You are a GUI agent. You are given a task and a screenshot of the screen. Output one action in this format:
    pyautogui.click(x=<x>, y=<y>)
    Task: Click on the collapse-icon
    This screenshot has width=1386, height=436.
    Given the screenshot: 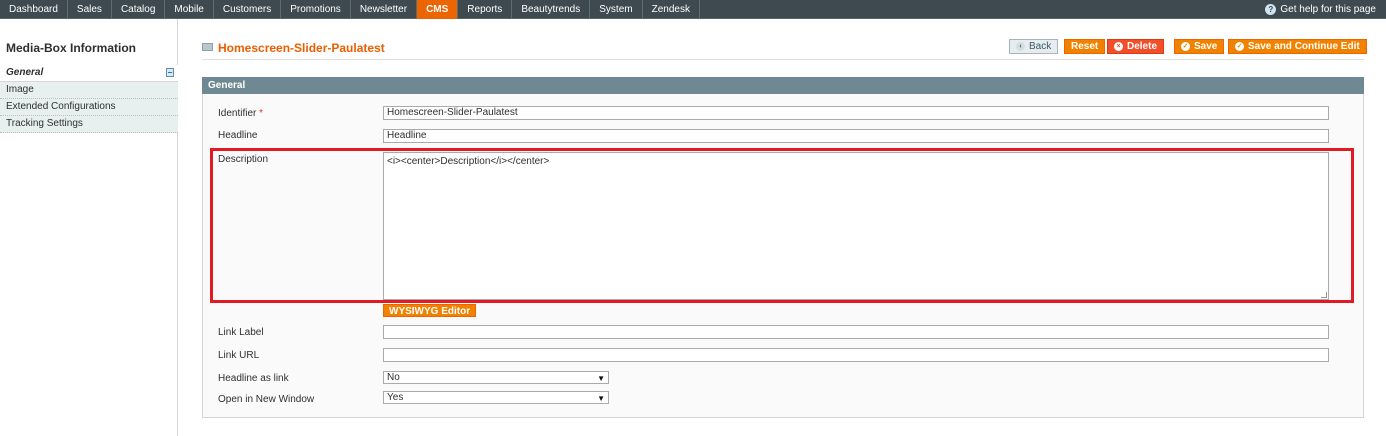 What is the action you would take?
    pyautogui.click(x=170, y=72)
    